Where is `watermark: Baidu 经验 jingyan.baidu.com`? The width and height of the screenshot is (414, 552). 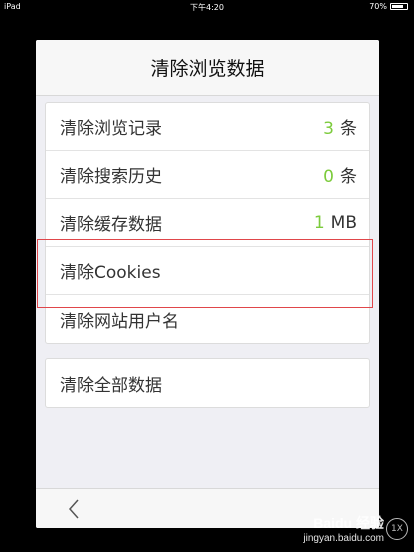
watermark: Baidu 经验 jingyan.baidu.com is located at coordinates (343, 528).